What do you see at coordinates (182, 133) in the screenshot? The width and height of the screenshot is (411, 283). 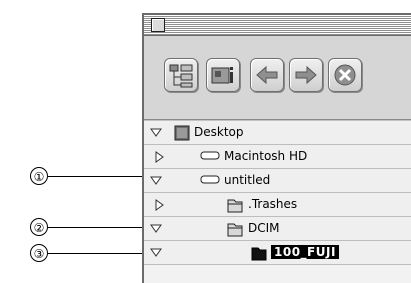 I see `desktop-icon` at bounding box center [182, 133].